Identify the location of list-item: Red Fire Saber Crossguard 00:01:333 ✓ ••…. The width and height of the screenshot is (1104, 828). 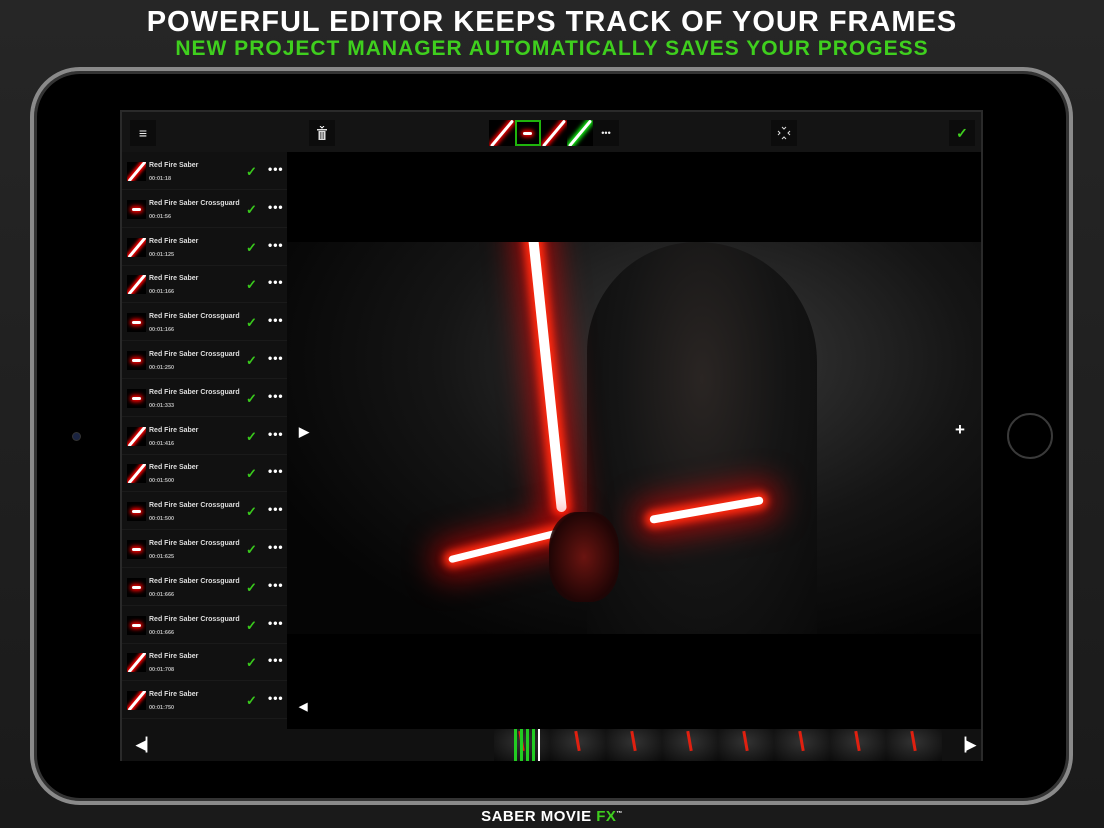
(204, 398).